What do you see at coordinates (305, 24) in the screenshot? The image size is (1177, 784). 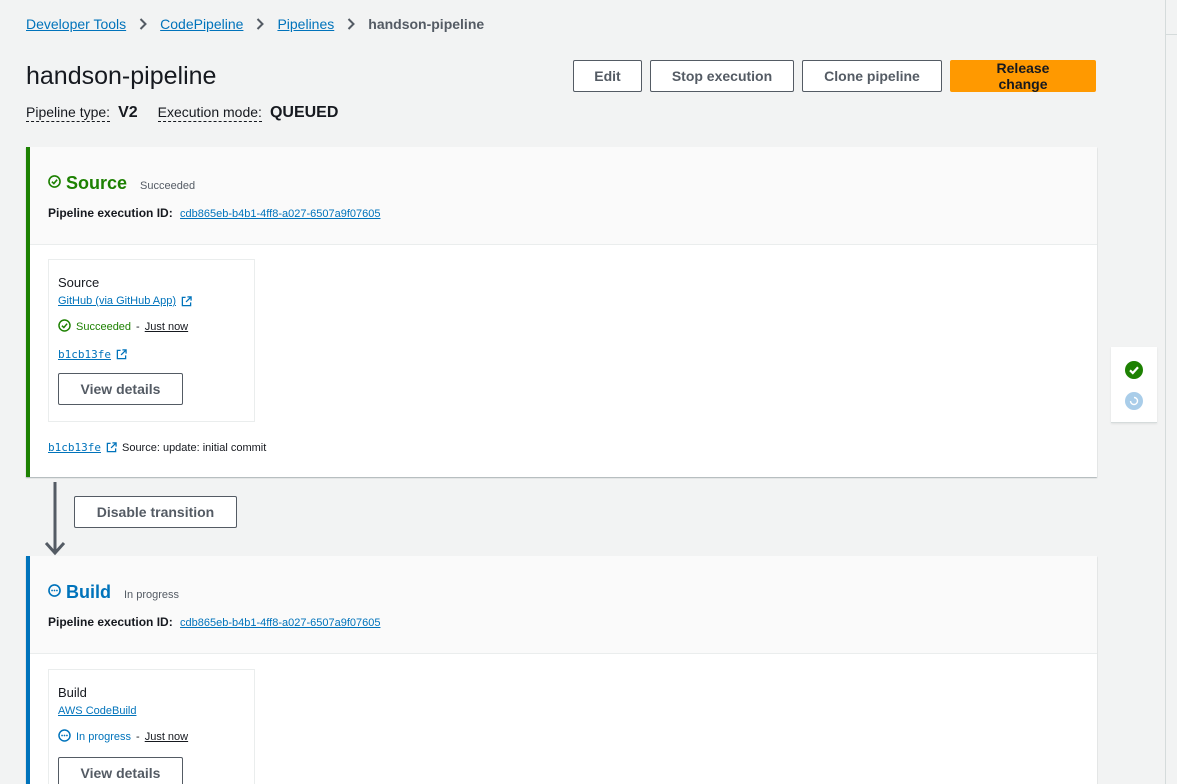 I see `breadcrumb-pipelines: Pipelines` at bounding box center [305, 24].